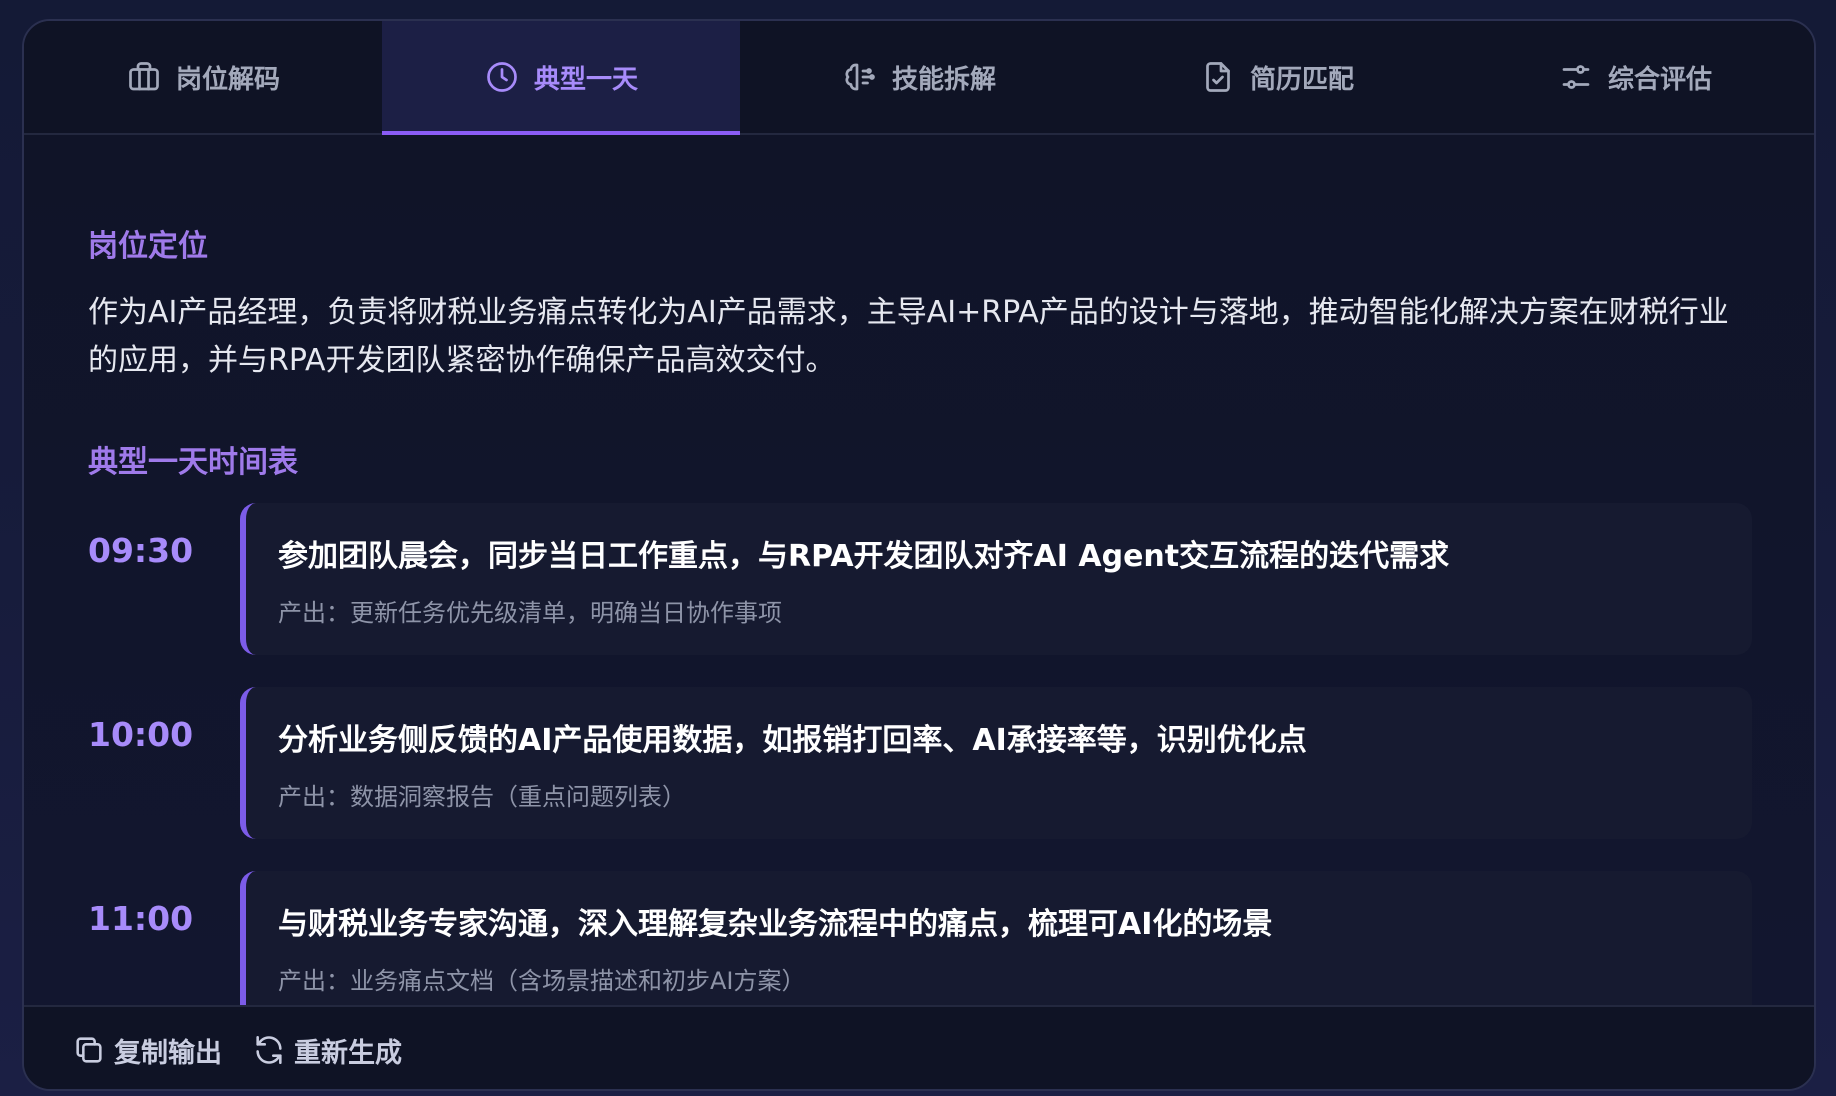 This screenshot has height=1096, width=1836. Describe the element at coordinates (792, 740) in the screenshot. I see `schedule-task: 分析业务侧反馈的AI产品使用数据，如报销打回率、AI承接率等，识别优化点` at that location.